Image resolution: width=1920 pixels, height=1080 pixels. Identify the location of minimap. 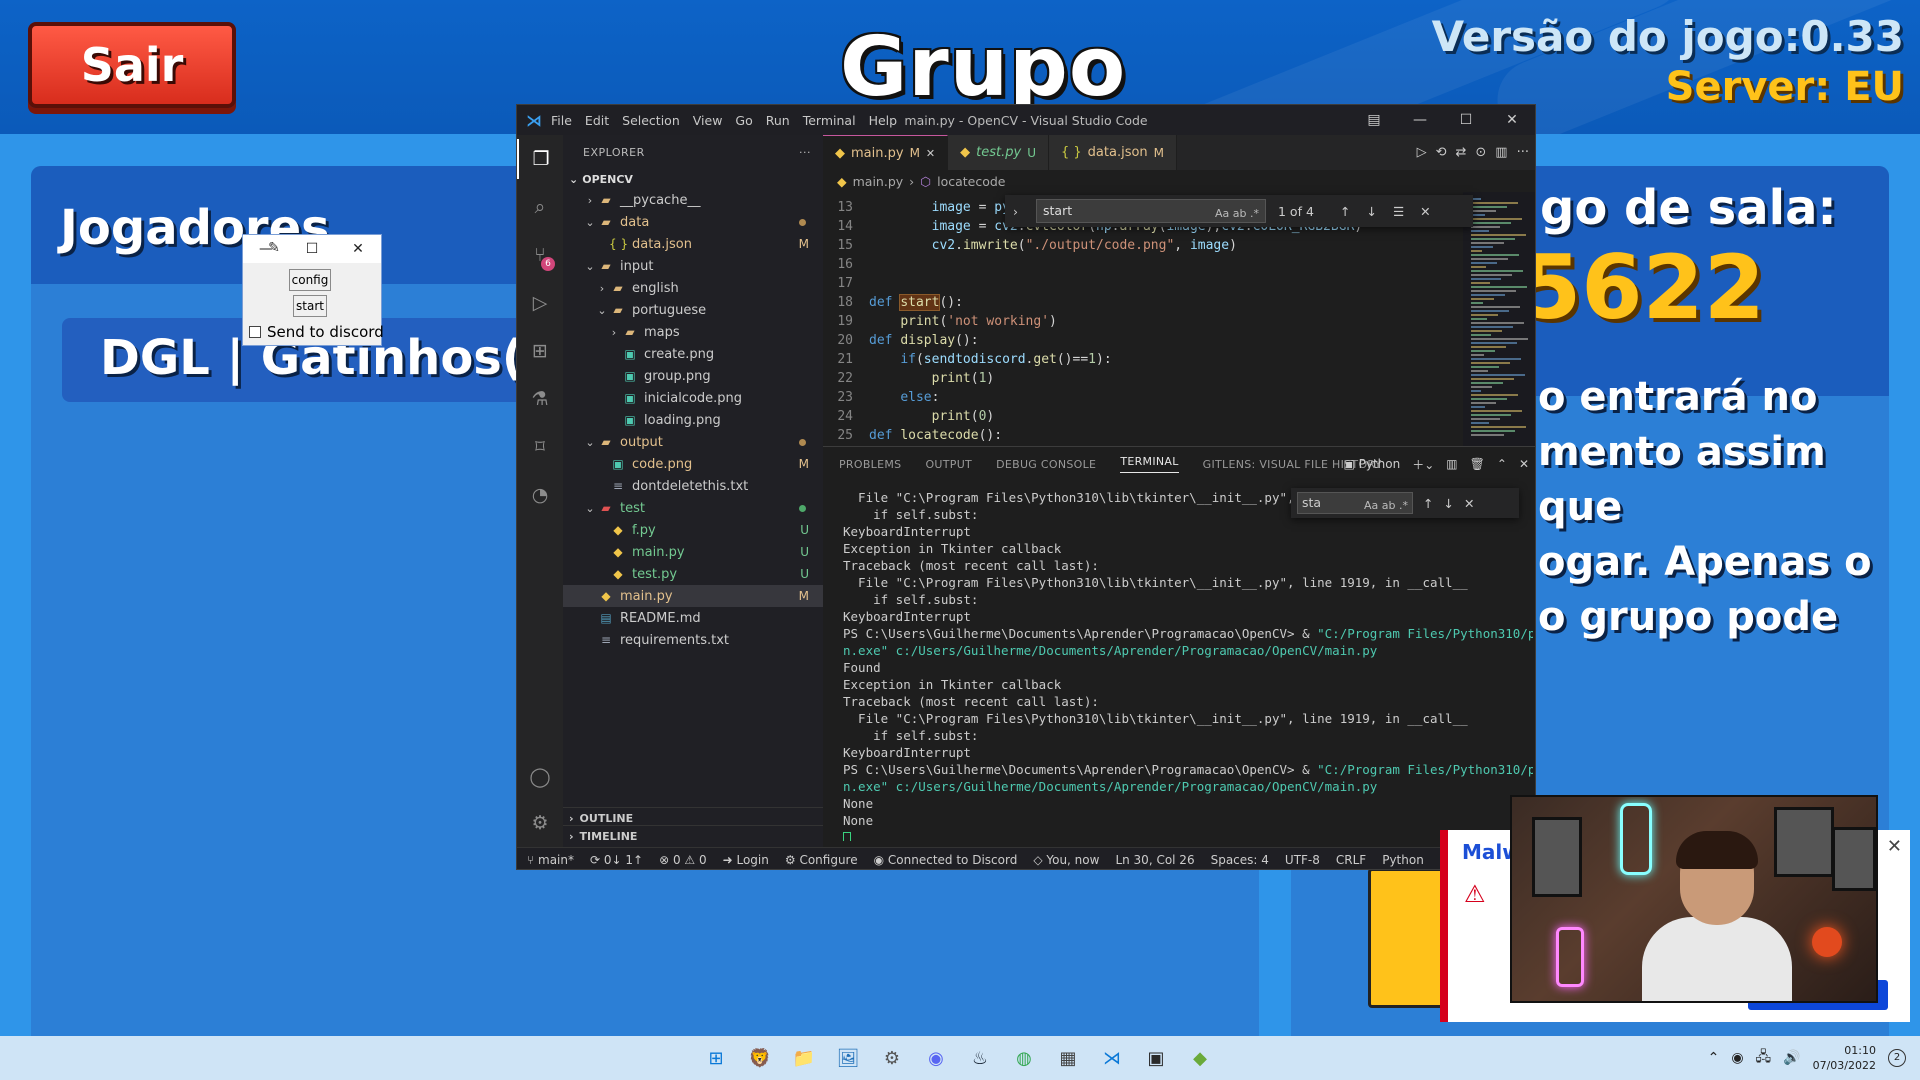
(1499, 319).